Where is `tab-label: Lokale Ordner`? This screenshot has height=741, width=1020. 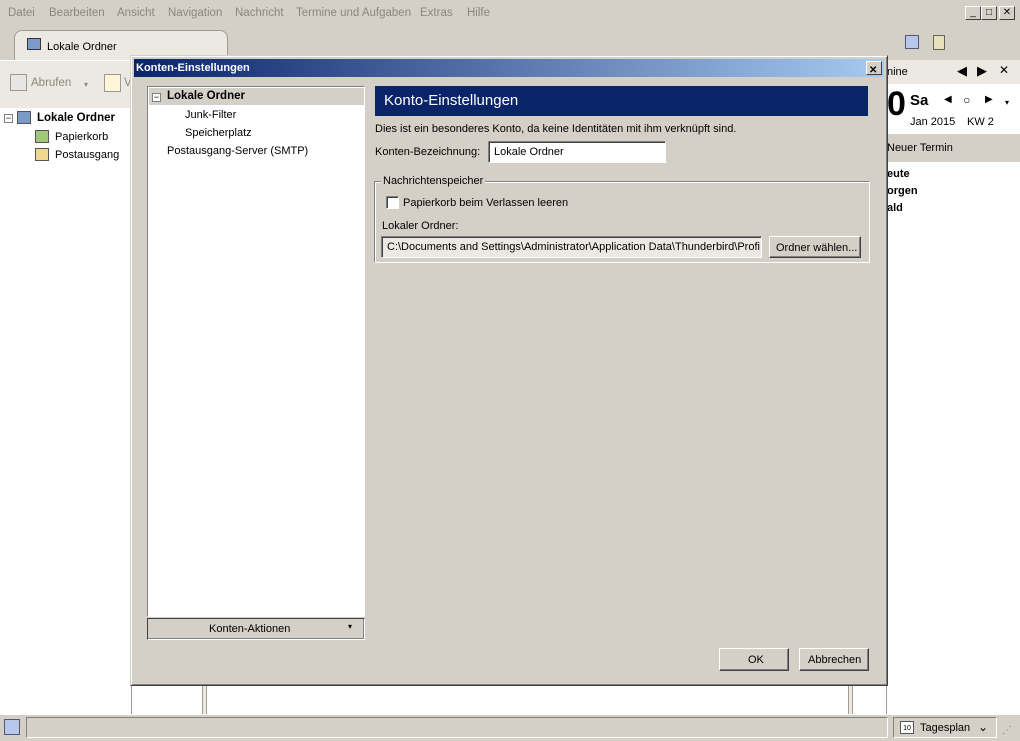
tab-label: Lokale Ordner is located at coordinates (82, 47).